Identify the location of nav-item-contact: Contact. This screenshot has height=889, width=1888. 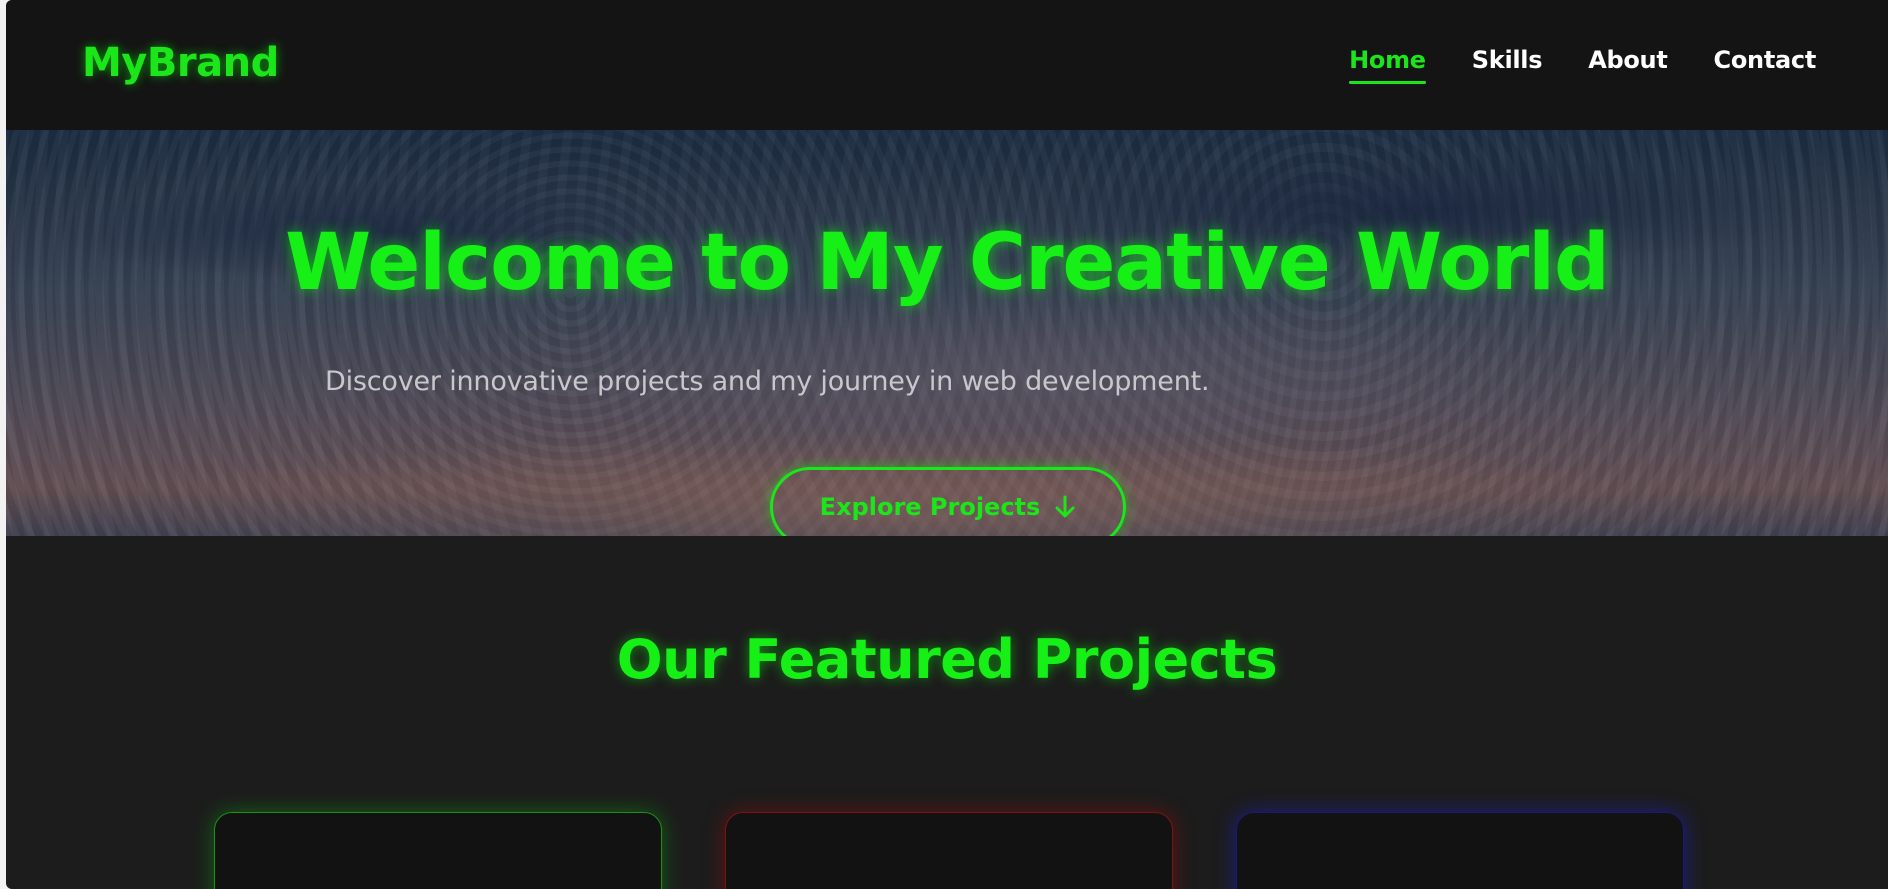
(1765, 65).